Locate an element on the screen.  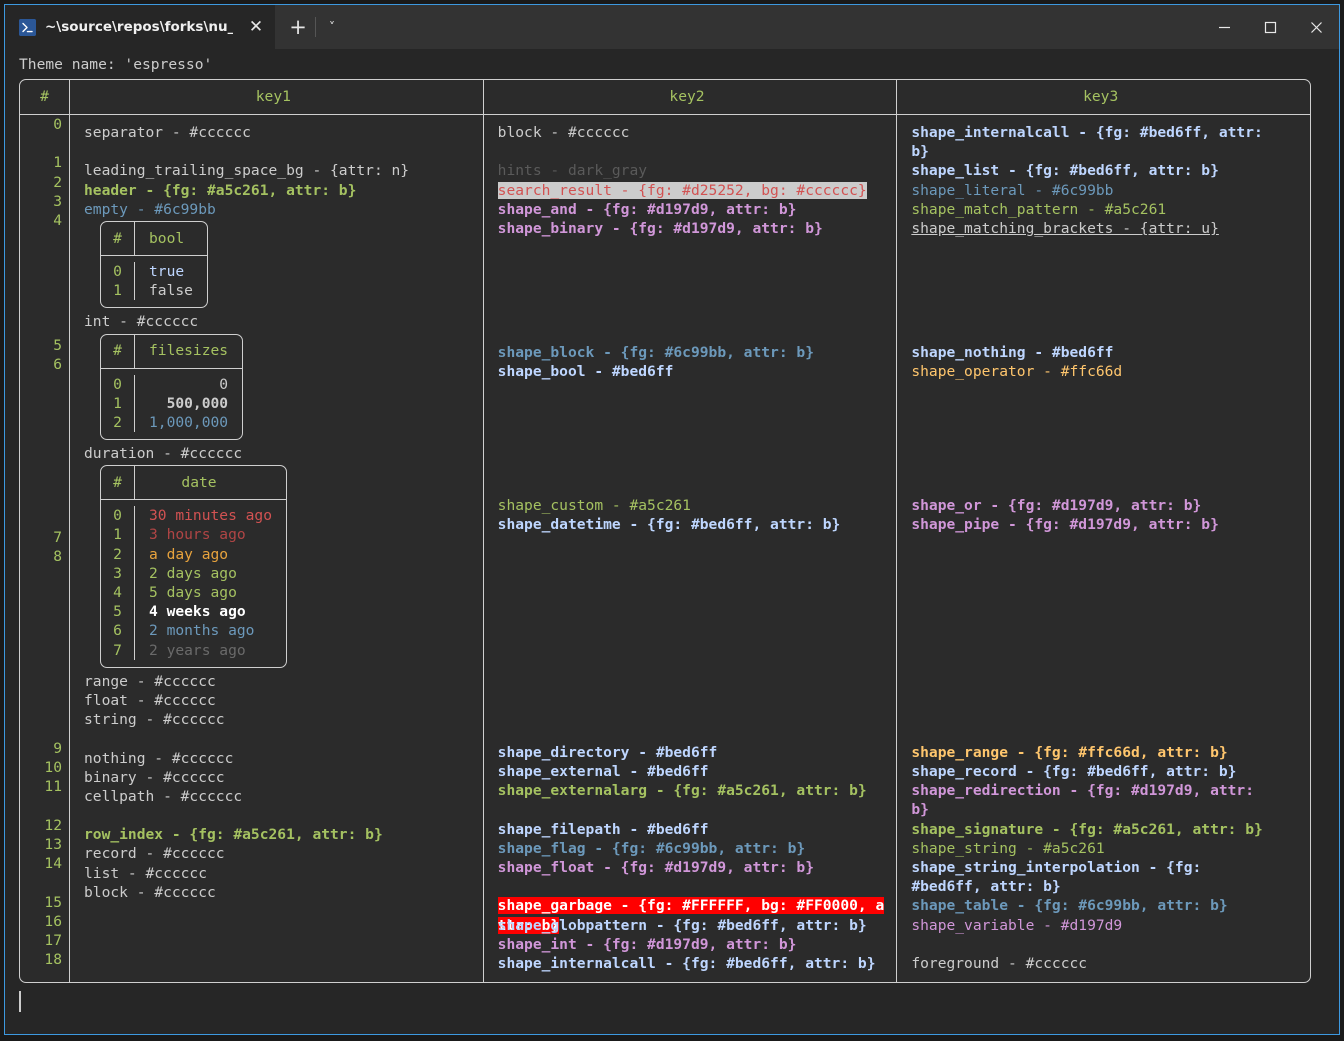
inner-table-filesizes: # filesizes 0 1 2 0 500,000 1,000,000 is located at coordinates (172, 387).